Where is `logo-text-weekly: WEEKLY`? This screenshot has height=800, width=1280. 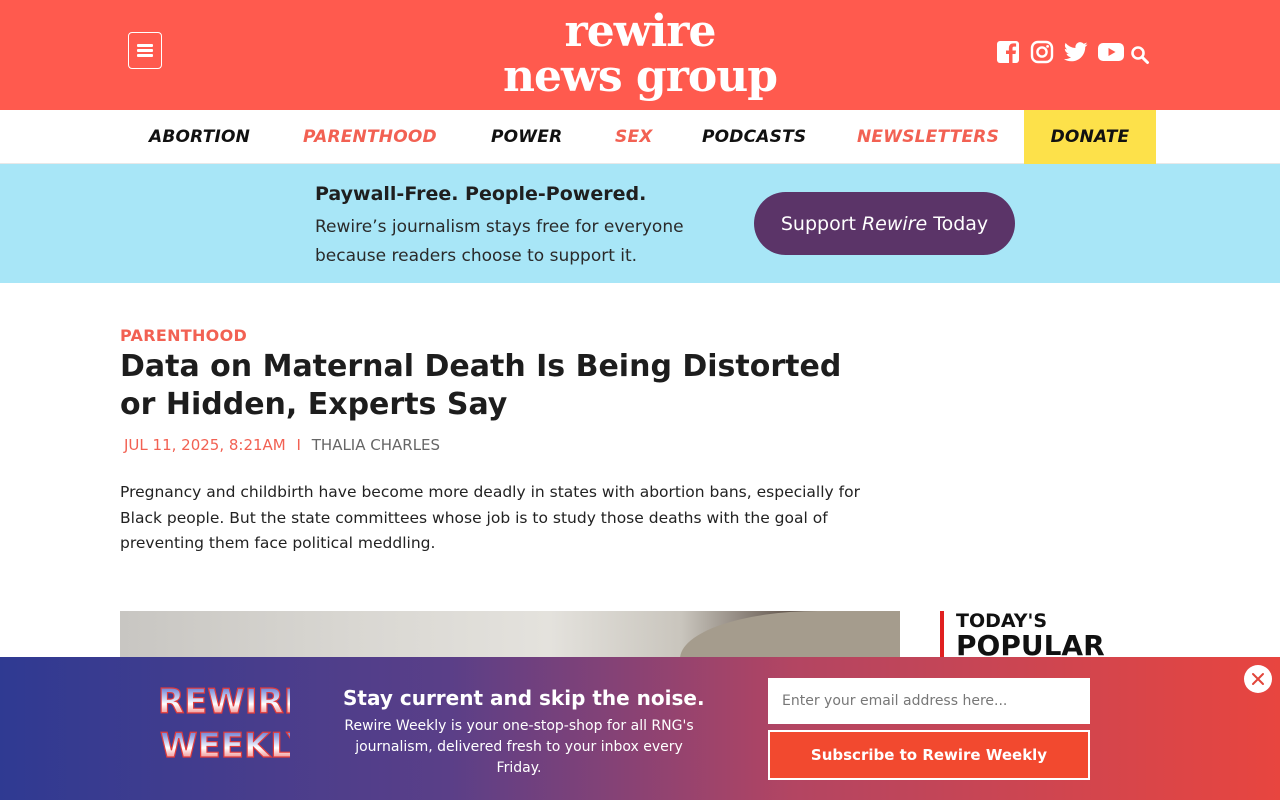 logo-text-weekly: WEEKLY is located at coordinates (225, 746).